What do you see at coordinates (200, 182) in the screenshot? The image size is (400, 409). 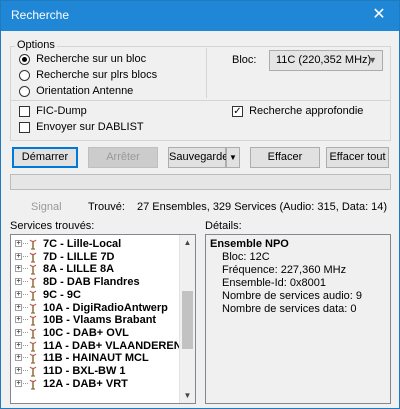 I see `signal-progress-bar` at bounding box center [200, 182].